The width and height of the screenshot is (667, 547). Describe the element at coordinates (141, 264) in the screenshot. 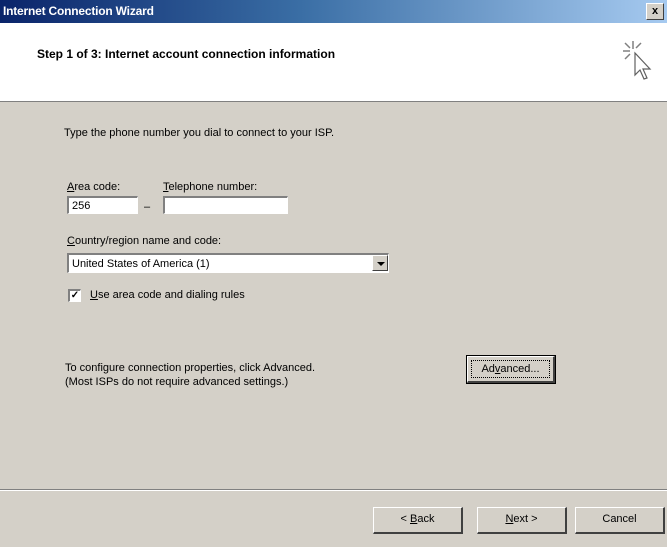

I see `country-selected-value: United States of America (1)` at that location.